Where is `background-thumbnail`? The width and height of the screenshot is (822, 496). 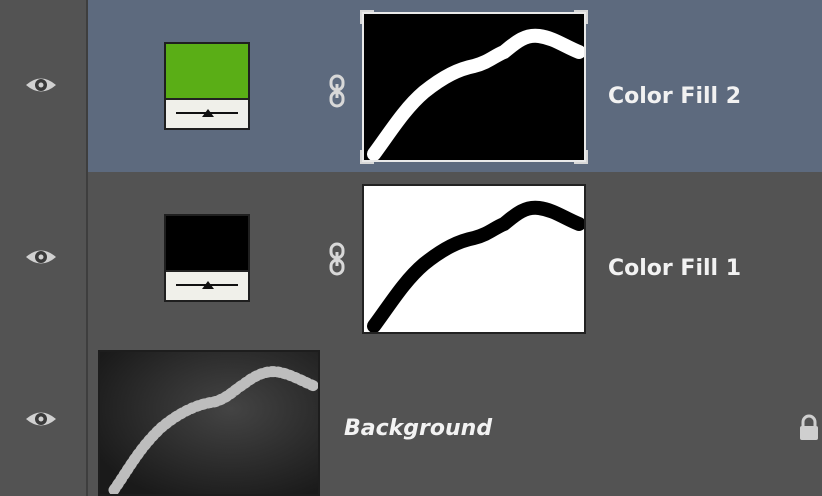
background-thumbnail is located at coordinates (209, 423).